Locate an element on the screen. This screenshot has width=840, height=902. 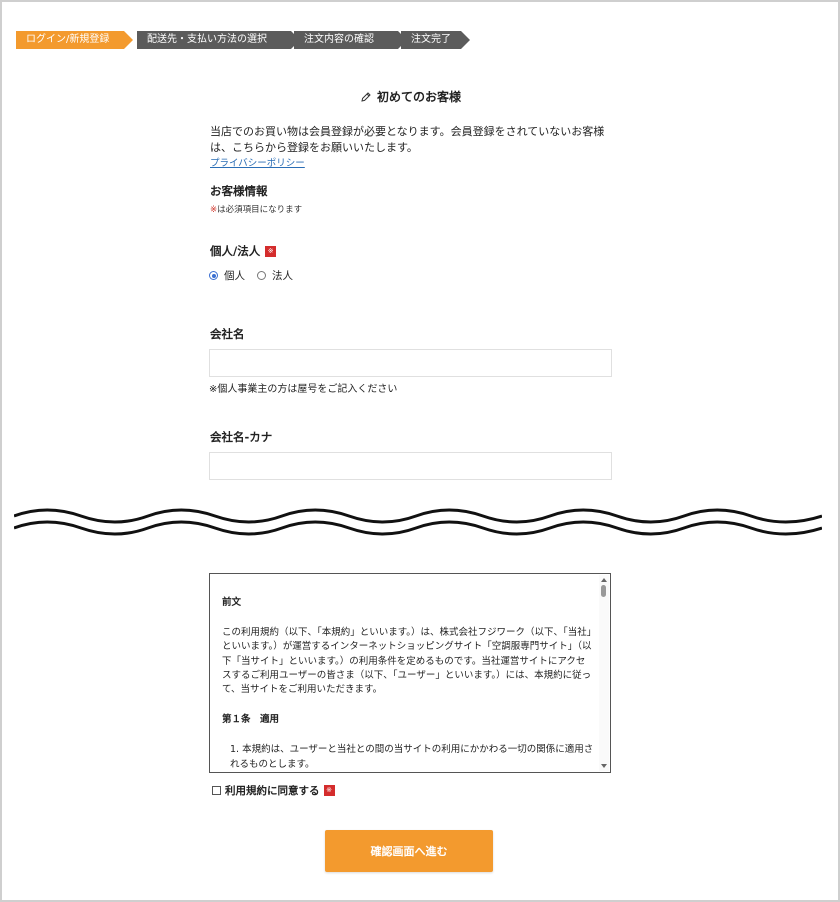
radio-corporation: 法人 is located at coordinates (275, 275).